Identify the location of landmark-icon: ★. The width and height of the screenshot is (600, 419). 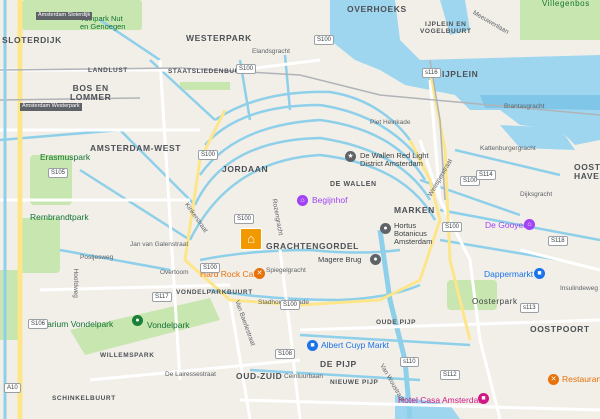
(350, 156).